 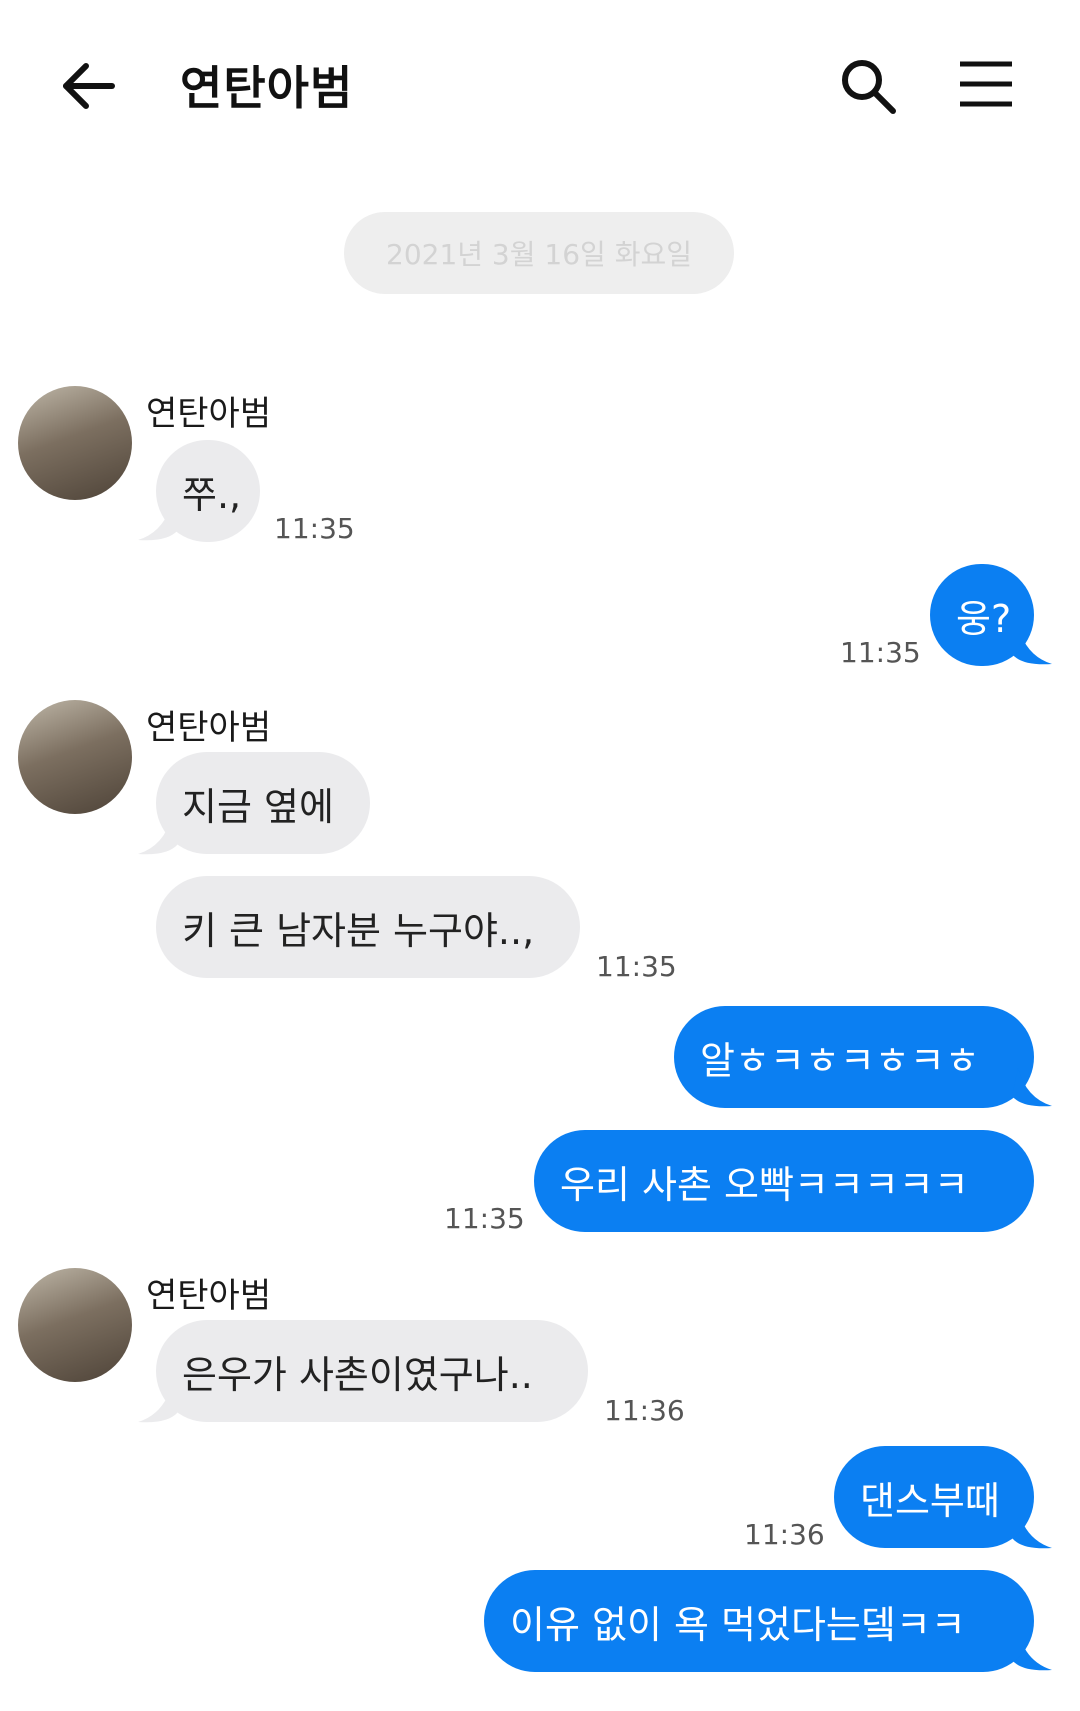 I want to click on message-bubble-outgoing: 이유 없이 욕 먹었다는뎈ㅋㅋ, so click(x=759, y=1621).